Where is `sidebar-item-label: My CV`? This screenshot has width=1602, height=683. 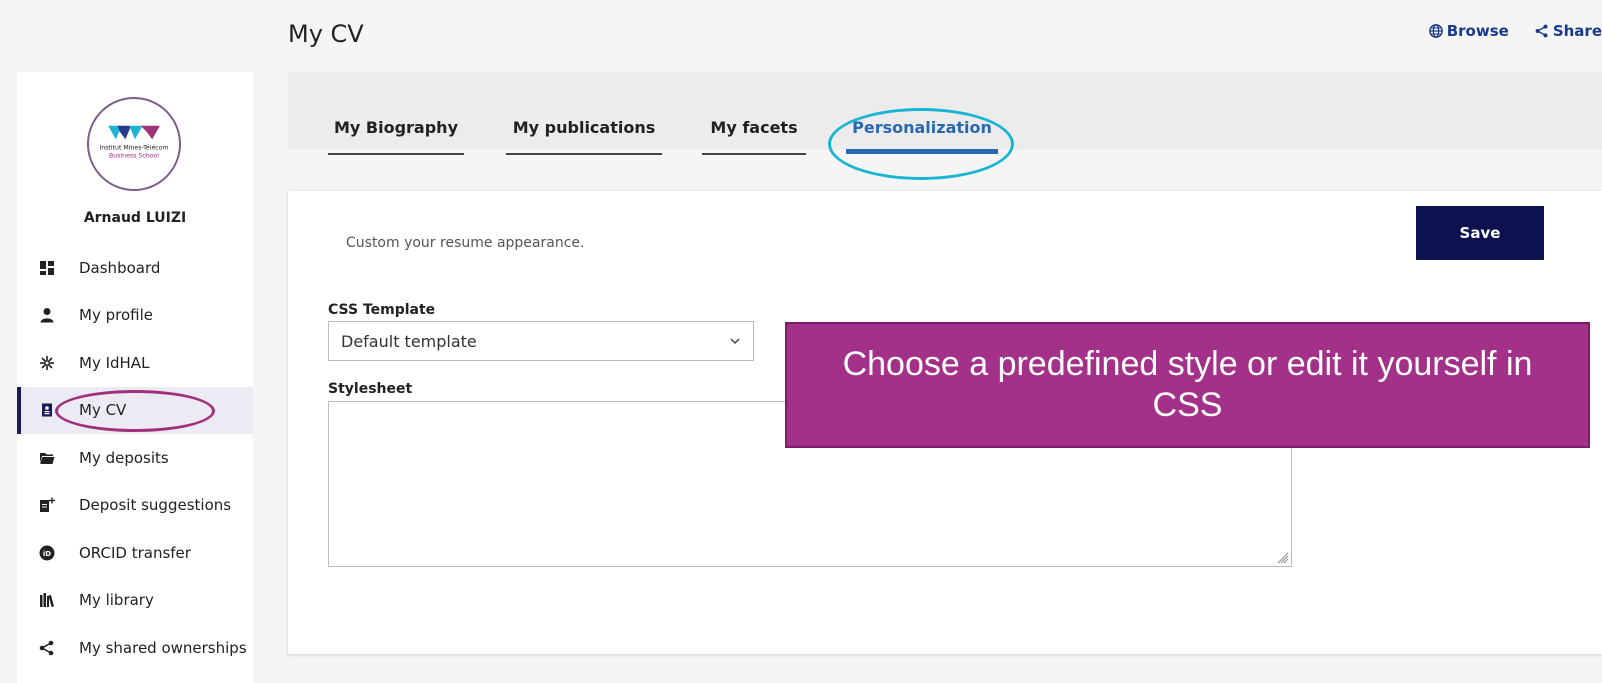
sidebar-item-label: My CV is located at coordinates (103, 410).